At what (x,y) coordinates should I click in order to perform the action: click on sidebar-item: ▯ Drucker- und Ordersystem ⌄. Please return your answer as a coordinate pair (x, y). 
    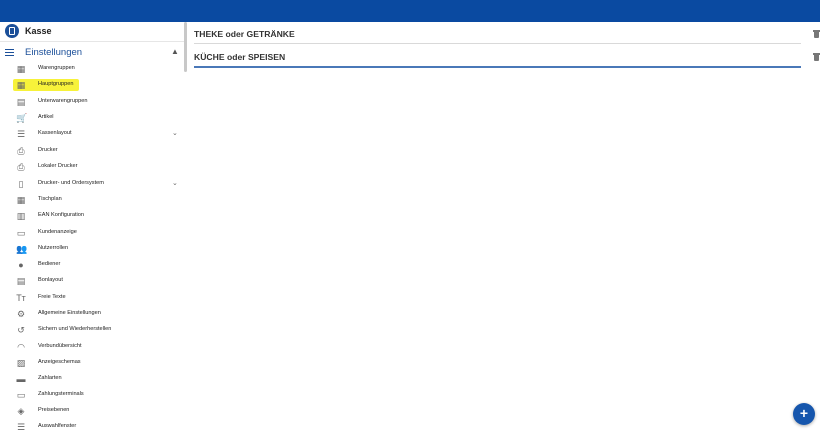
    Looking at the image, I should click on (93, 184).